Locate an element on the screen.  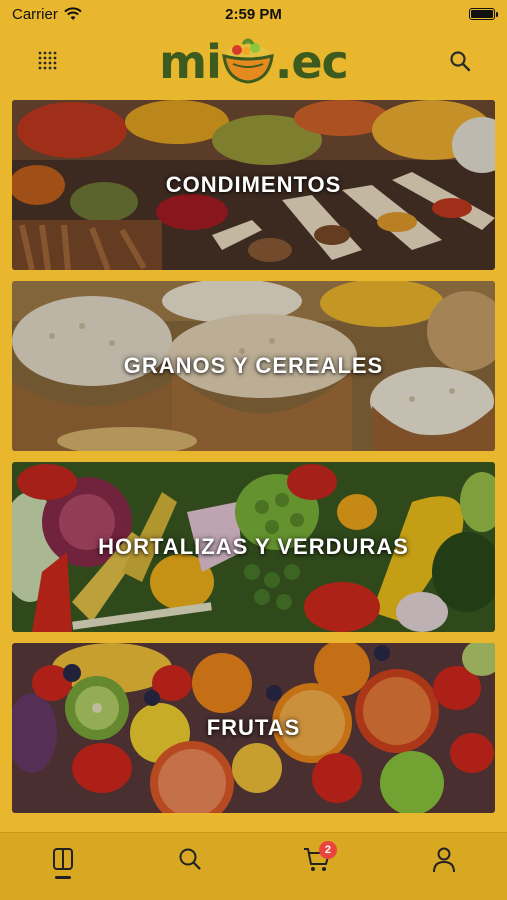
book-icon is located at coordinates (63, 859).